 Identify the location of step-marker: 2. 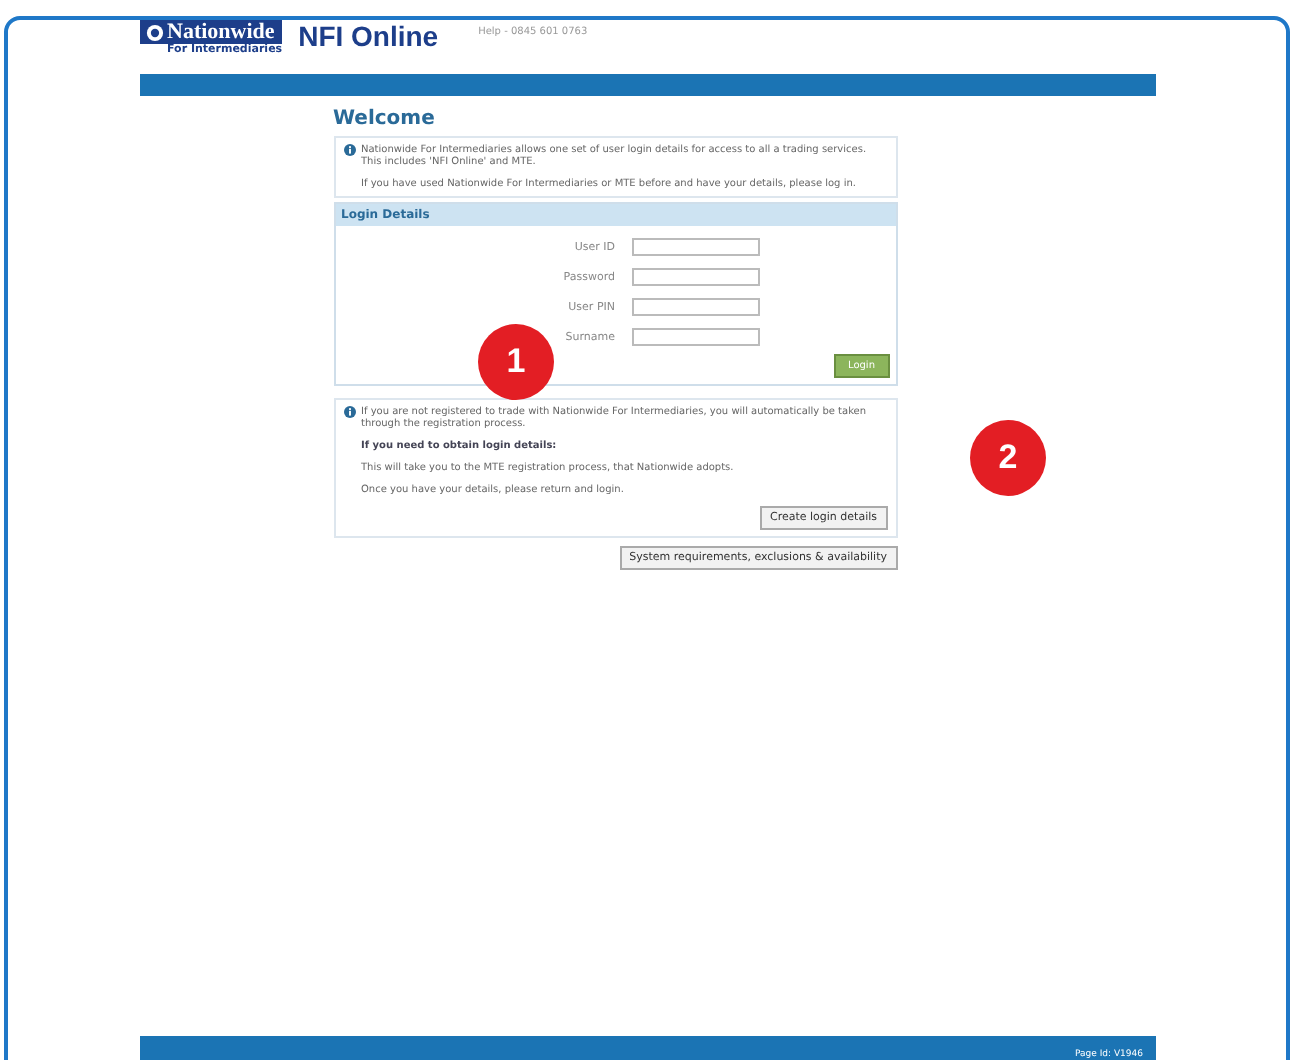
(1008, 458).